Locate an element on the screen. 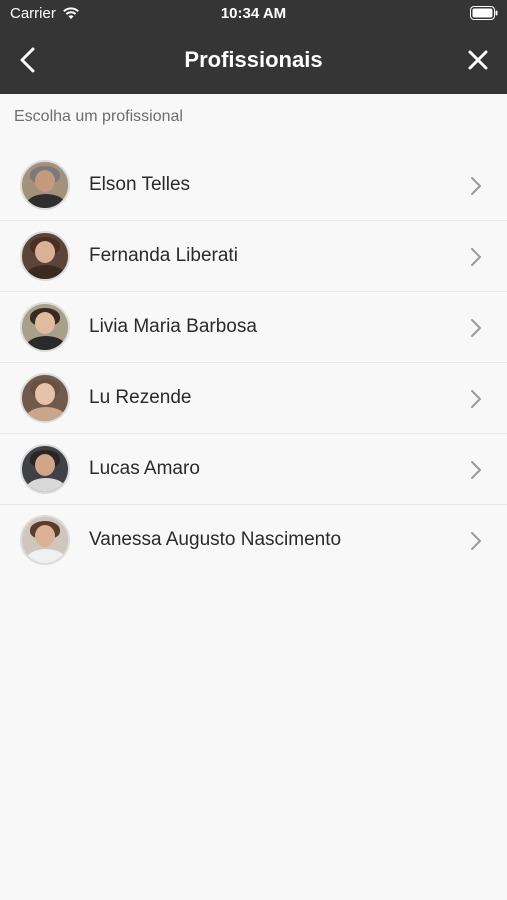  nav-header: Carrier 10:34 AM Profissionais is located at coordinates (253, 47).